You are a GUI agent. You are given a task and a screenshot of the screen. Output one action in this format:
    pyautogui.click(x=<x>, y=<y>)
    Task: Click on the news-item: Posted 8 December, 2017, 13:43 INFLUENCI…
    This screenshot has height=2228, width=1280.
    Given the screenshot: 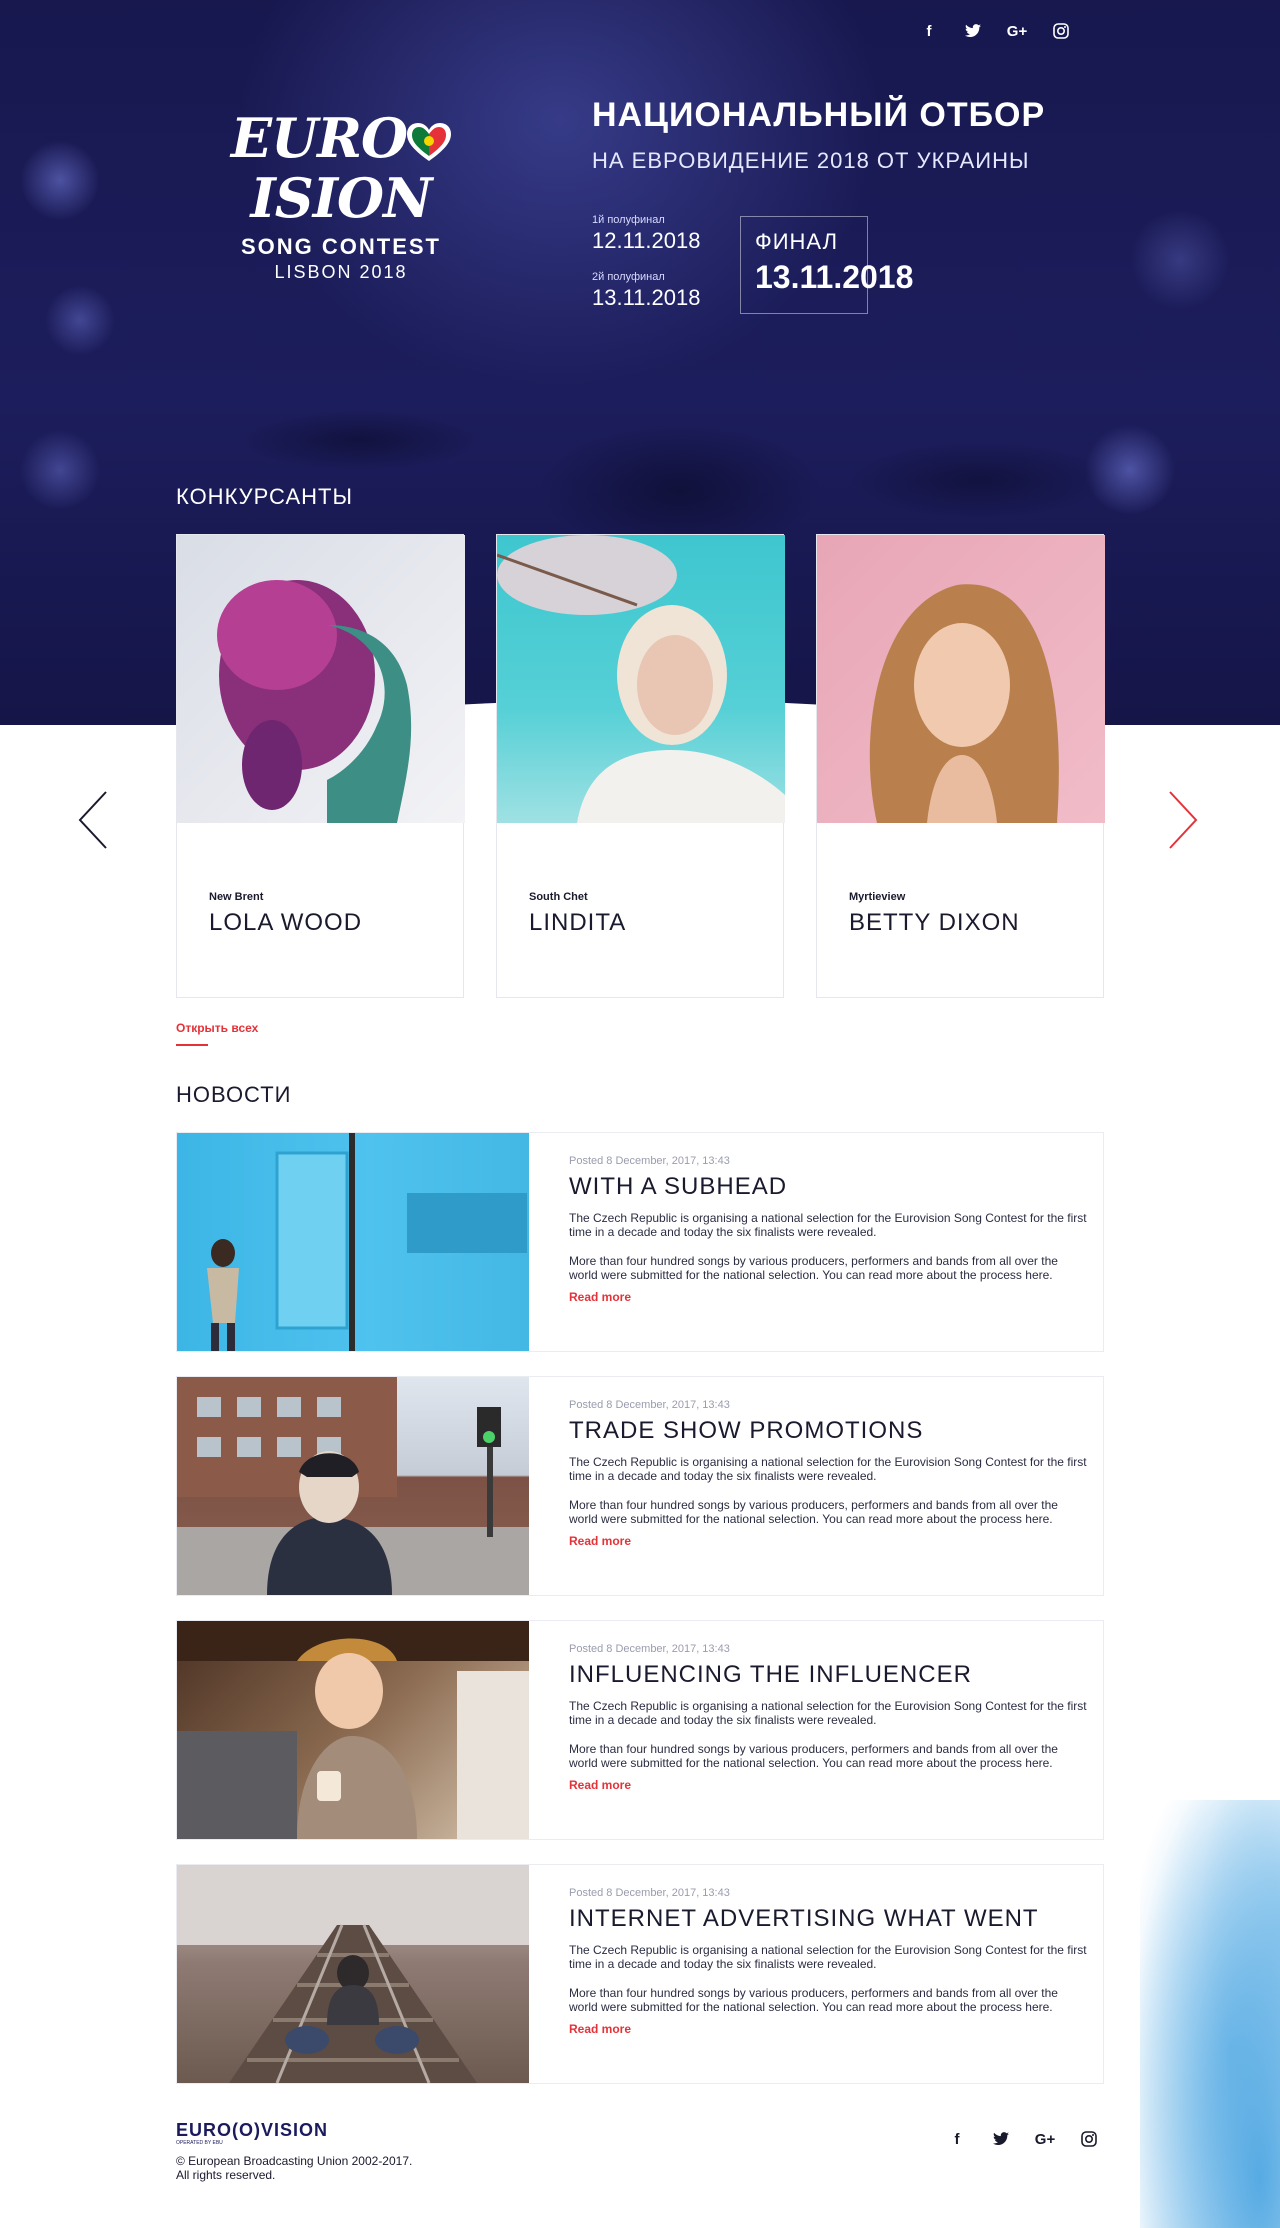 What is the action you would take?
    pyautogui.click(x=640, y=1730)
    